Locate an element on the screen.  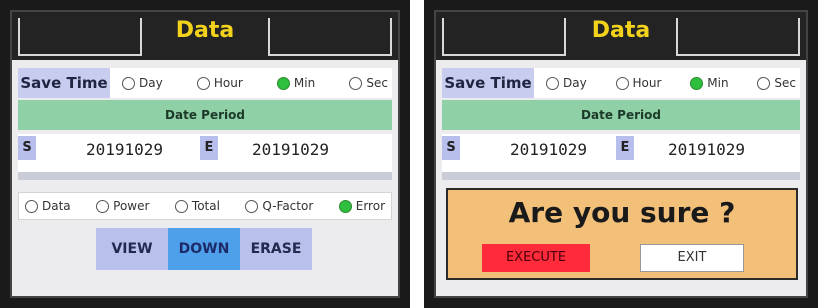
erase-button: ERASE is located at coordinates (276, 249).